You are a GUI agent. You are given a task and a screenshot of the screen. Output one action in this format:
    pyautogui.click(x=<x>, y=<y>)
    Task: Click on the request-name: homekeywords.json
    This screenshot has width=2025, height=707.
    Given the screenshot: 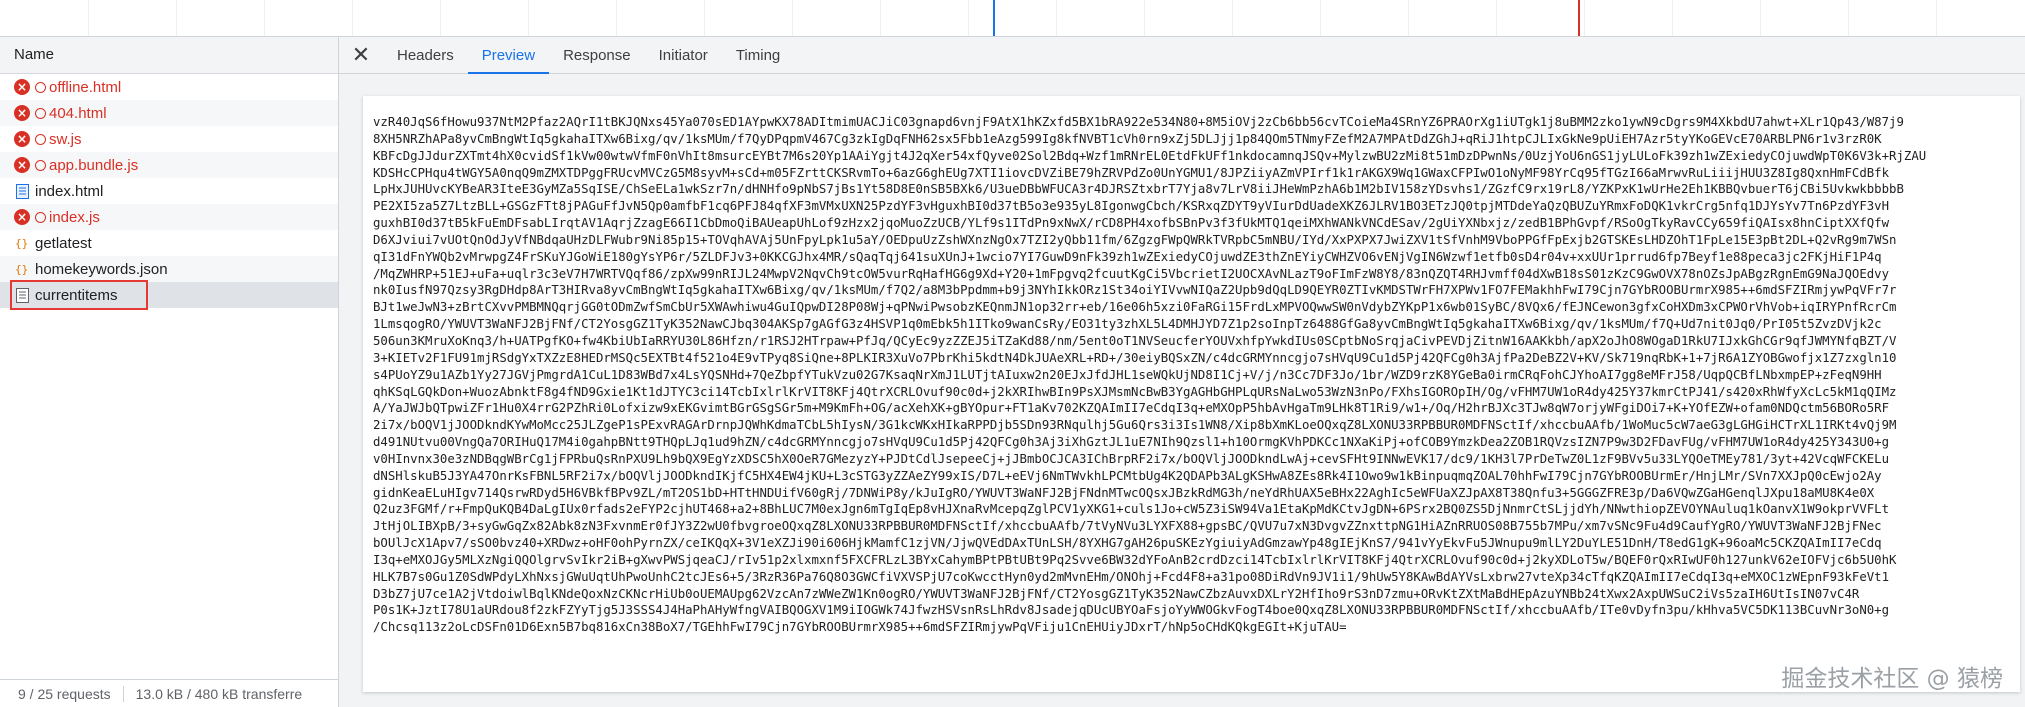 What is the action you would take?
    pyautogui.click(x=101, y=269)
    